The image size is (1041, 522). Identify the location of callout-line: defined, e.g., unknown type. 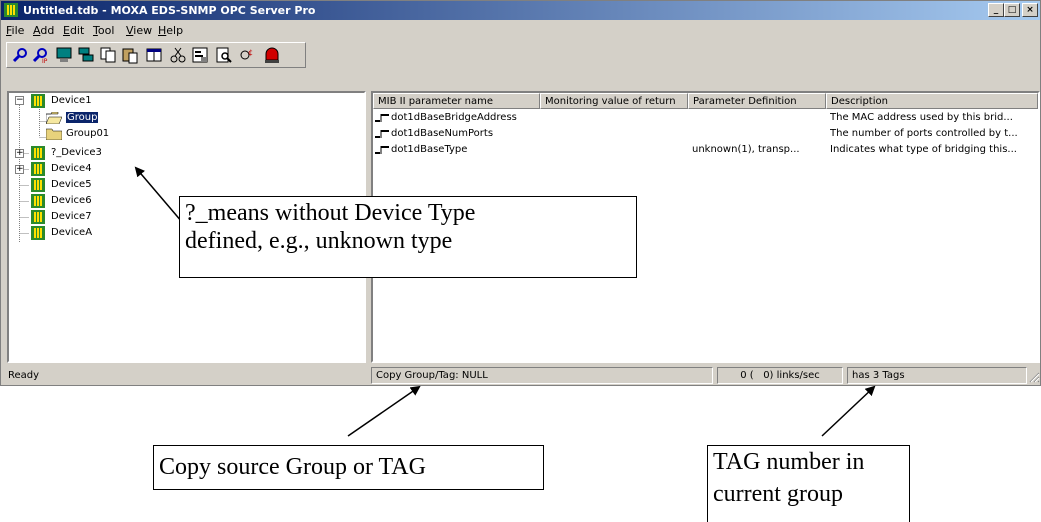
(319, 241).